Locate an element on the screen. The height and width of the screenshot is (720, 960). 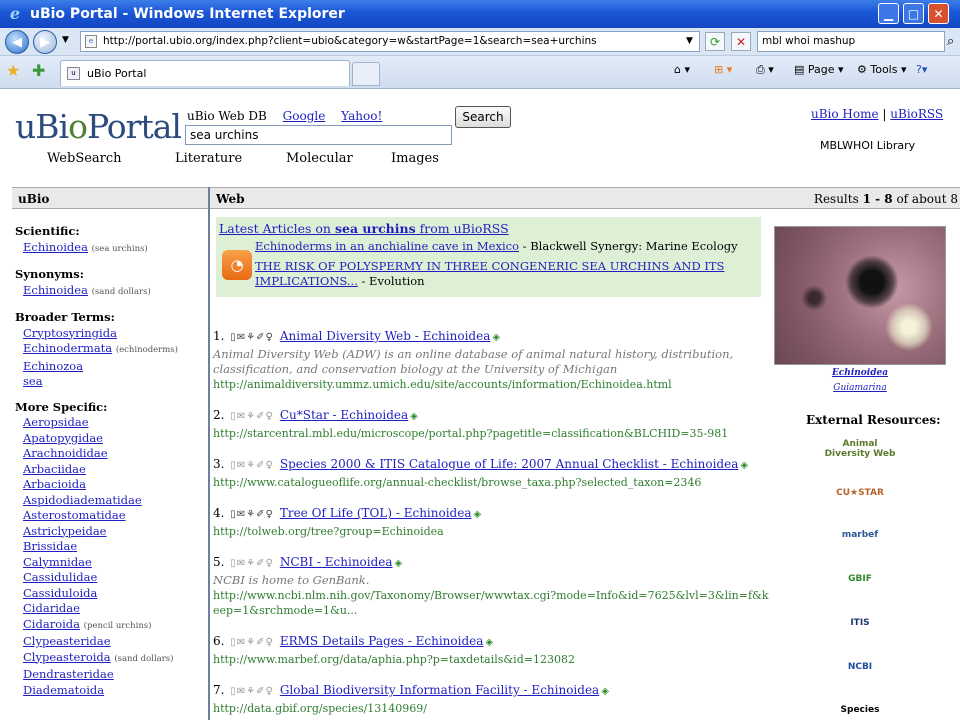
tools-menu: ⚙ Tools ▾ is located at coordinates (882, 69).